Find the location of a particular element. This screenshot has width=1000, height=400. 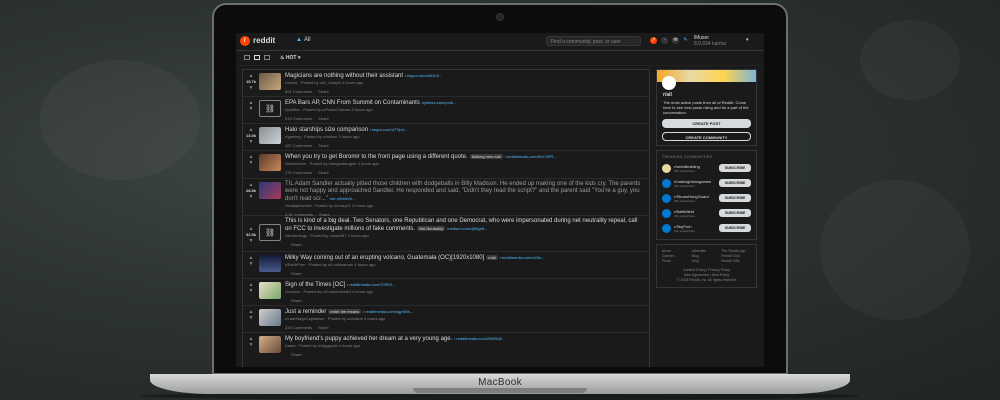

classic-view-icon is located at coordinates (257, 57).